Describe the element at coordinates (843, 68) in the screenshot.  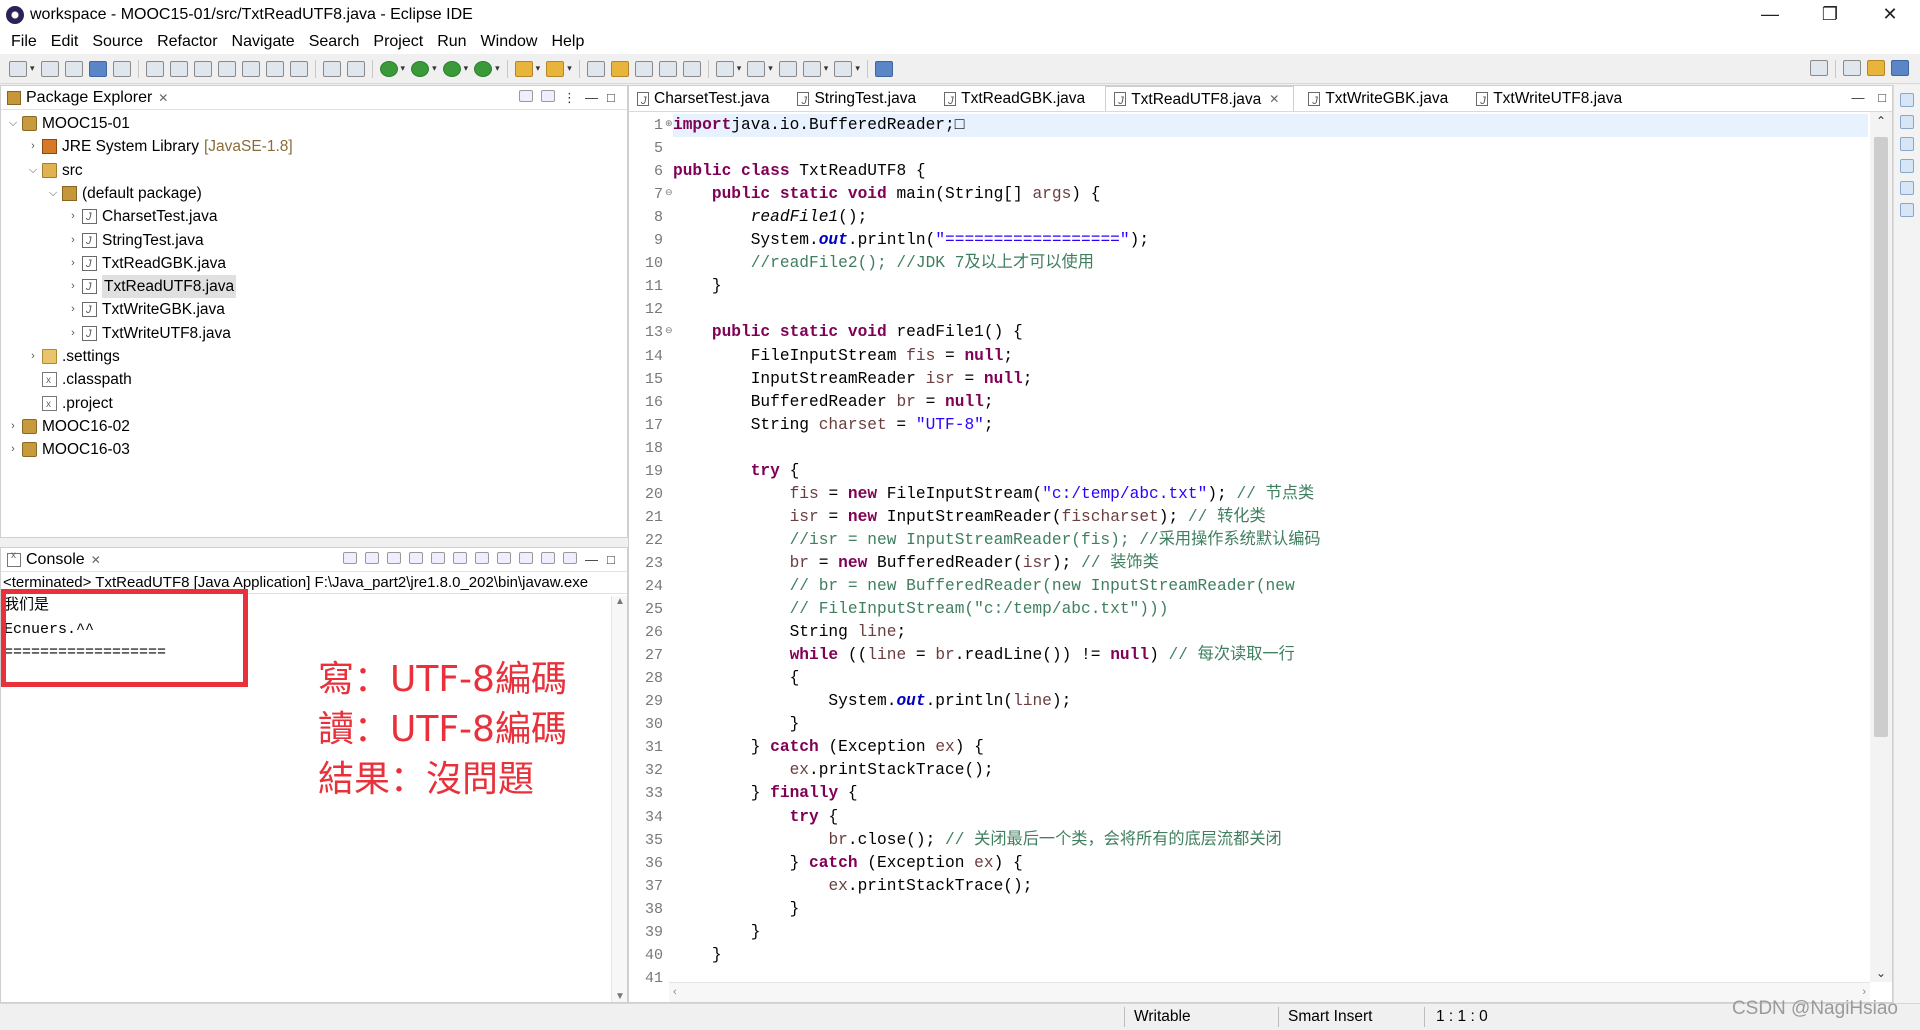
I see `forward-icon` at that location.